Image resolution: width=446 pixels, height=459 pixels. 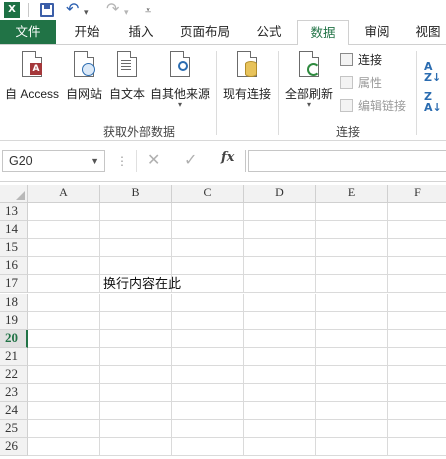 I want to click on cell-c24, so click(x=208, y=411).